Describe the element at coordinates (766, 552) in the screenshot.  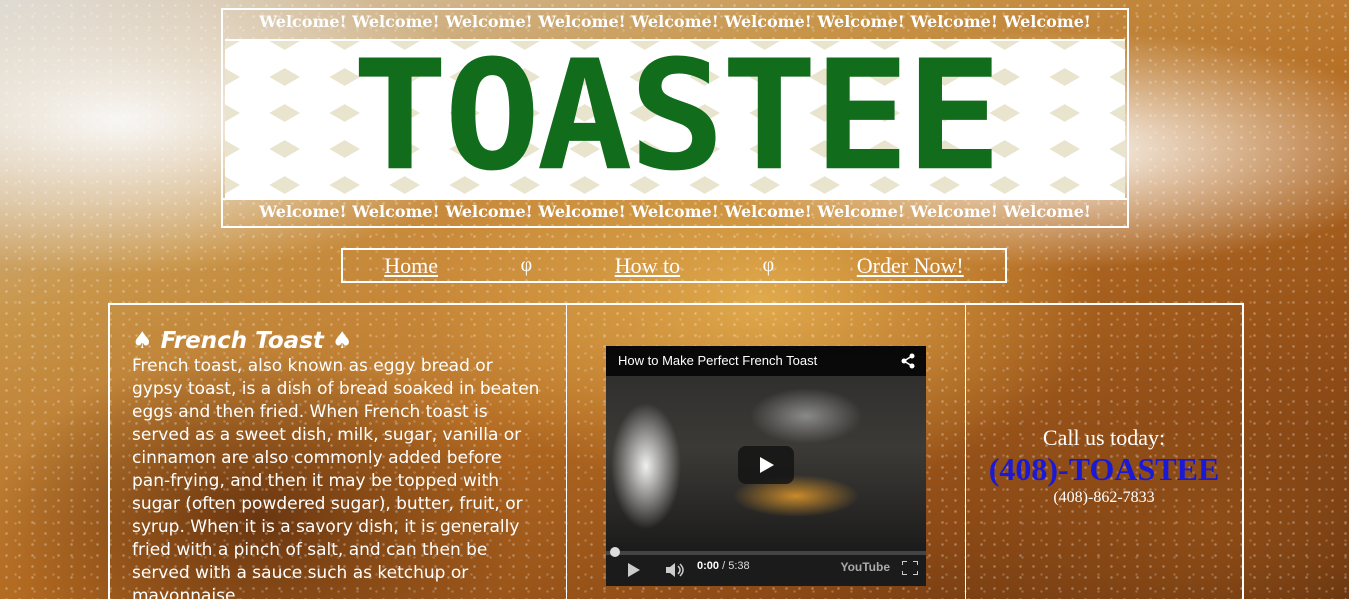
I see `progress-bar` at that location.